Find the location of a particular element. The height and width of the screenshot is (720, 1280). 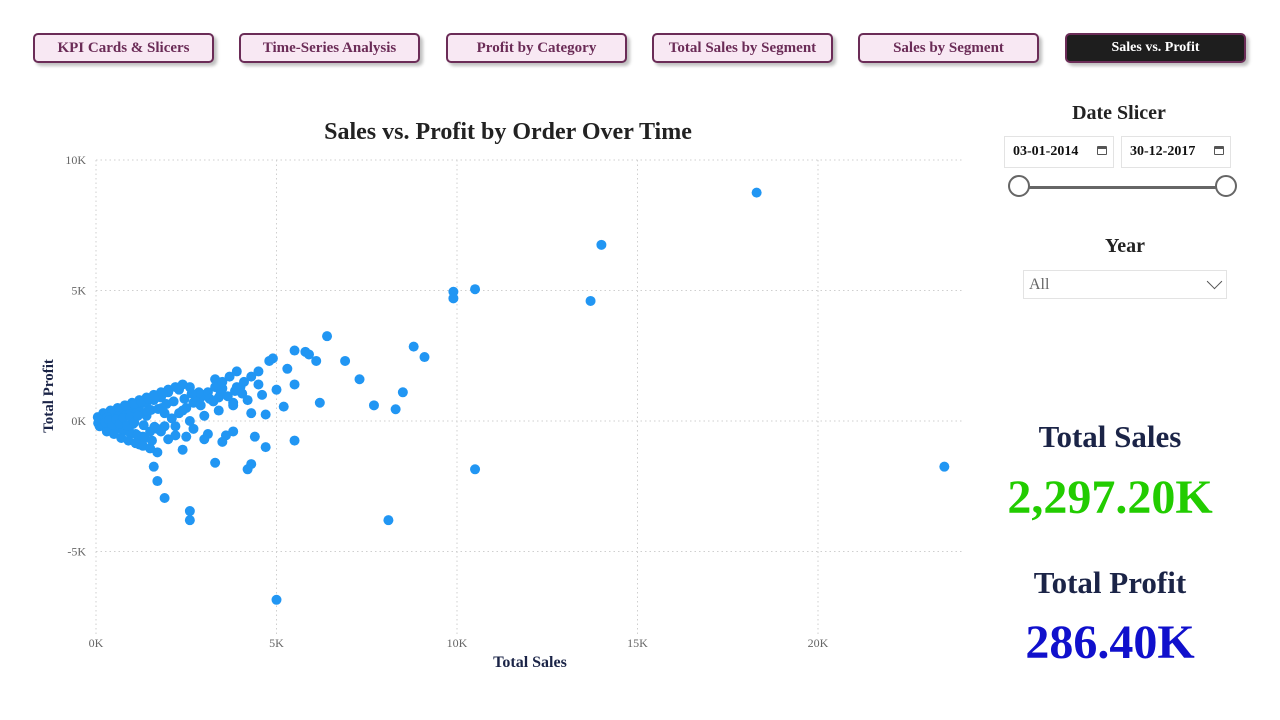

y-axis-label: Total Profit is located at coordinates (49, 396).